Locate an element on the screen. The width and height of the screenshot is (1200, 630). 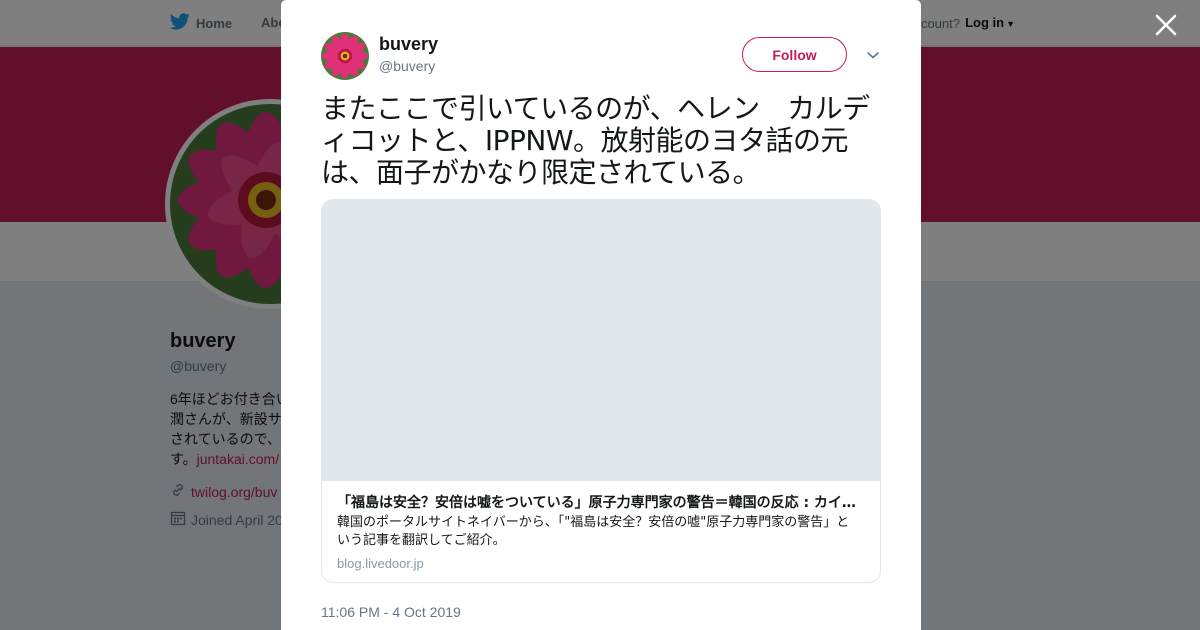
chevron-down-icon is located at coordinates (873, 55).